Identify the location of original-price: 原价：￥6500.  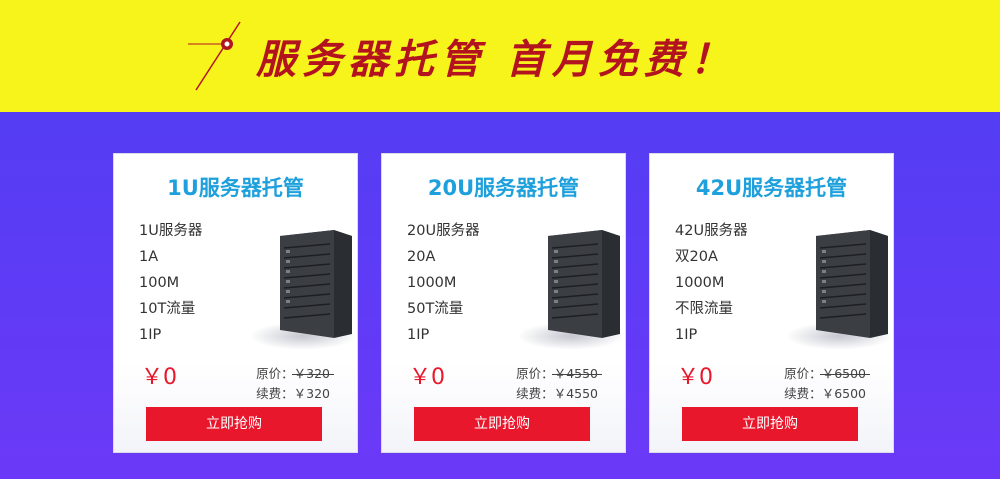
(825, 372).